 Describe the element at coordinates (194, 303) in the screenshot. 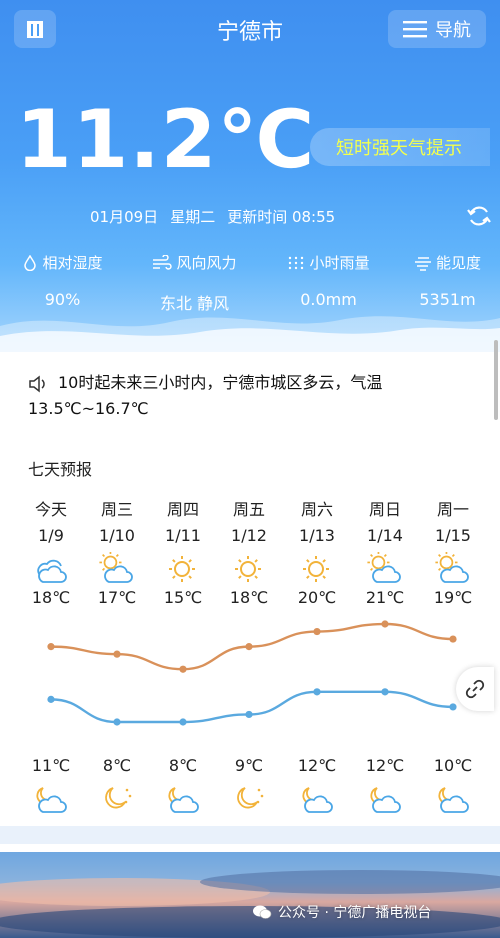

I see `stat-value: 东北 静风` at that location.